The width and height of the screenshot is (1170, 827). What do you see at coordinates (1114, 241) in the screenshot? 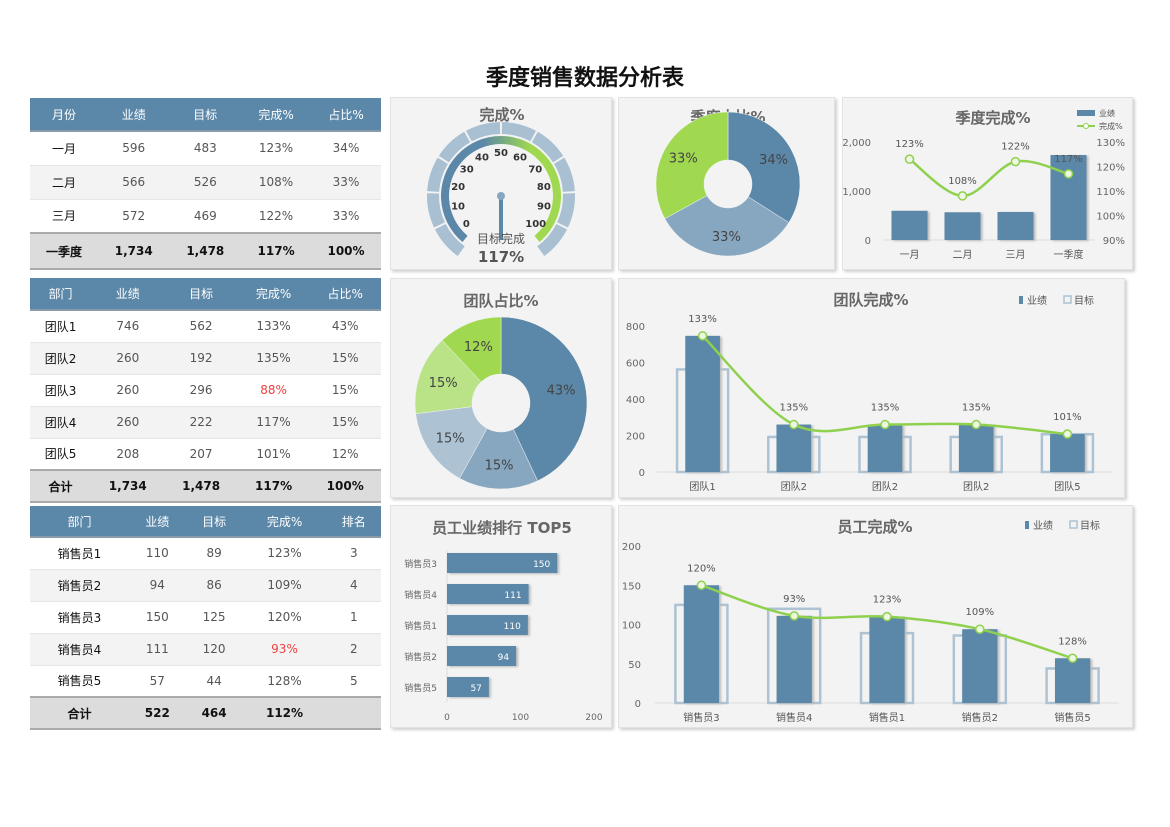
I see `y2-tick-label: 90%` at bounding box center [1114, 241].